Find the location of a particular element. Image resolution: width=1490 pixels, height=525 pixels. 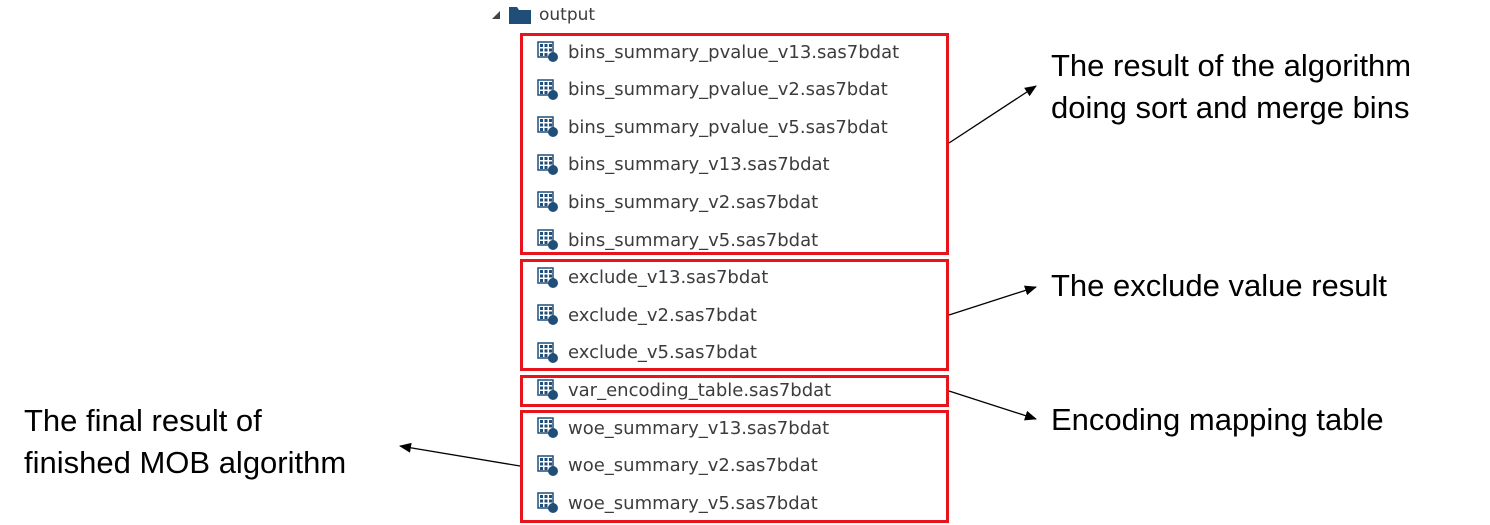

sort-merge-annotation-line2: doing sort and merge bins is located at coordinates (1230, 107).